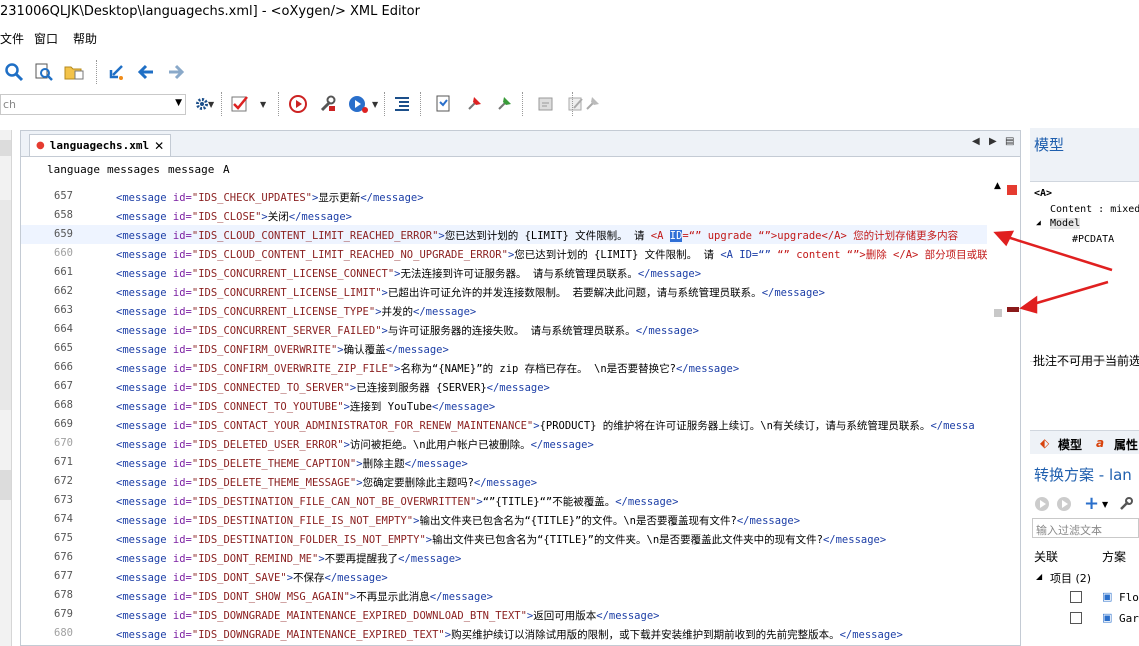 This screenshot has width=1139, height=646. What do you see at coordinates (1105, 504) in the screenshot?
I see `add-dropdown-caret: ▼` at bounding box center [1105, 504].